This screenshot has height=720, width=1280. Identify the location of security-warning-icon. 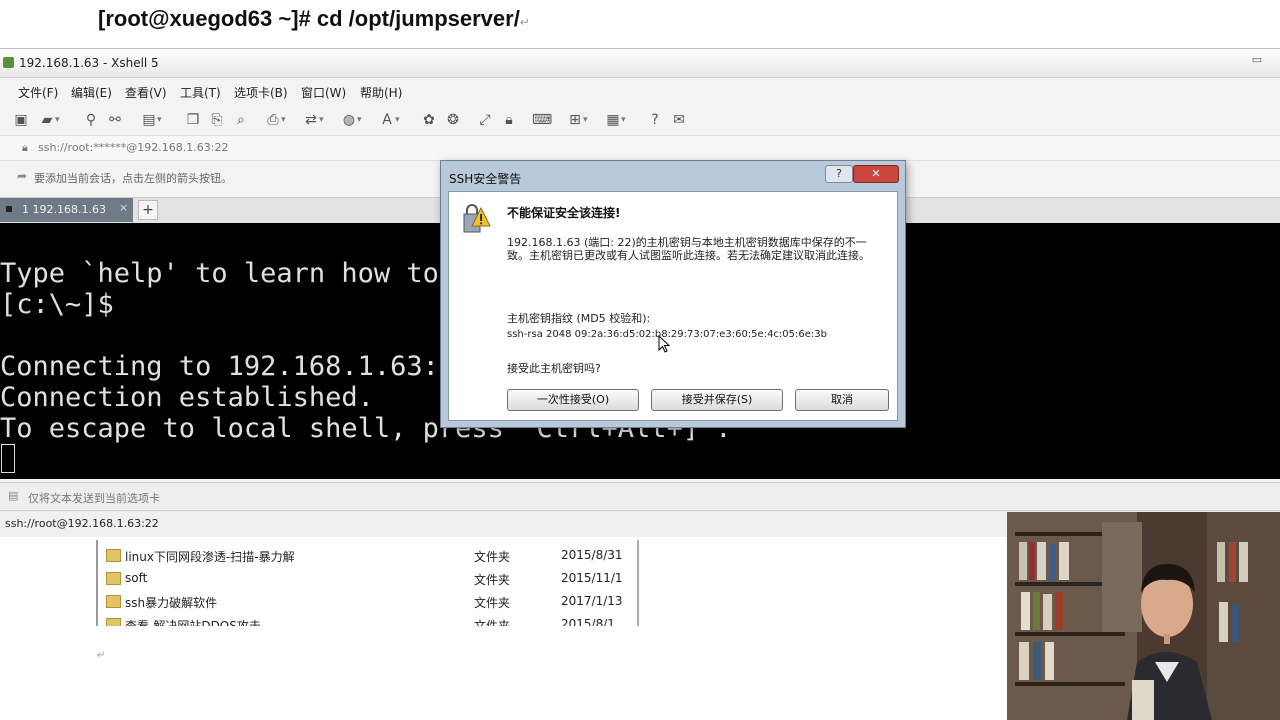
(477, 218).